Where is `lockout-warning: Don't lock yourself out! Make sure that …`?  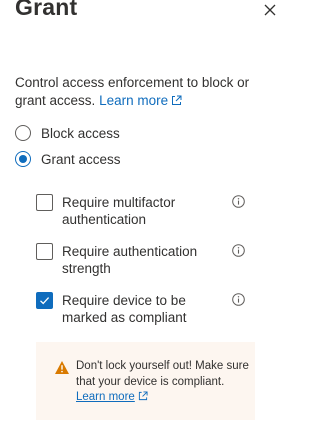
lockout-warning: Don't lock yourself out! Make sure that … is located at coordinates (145, 381).